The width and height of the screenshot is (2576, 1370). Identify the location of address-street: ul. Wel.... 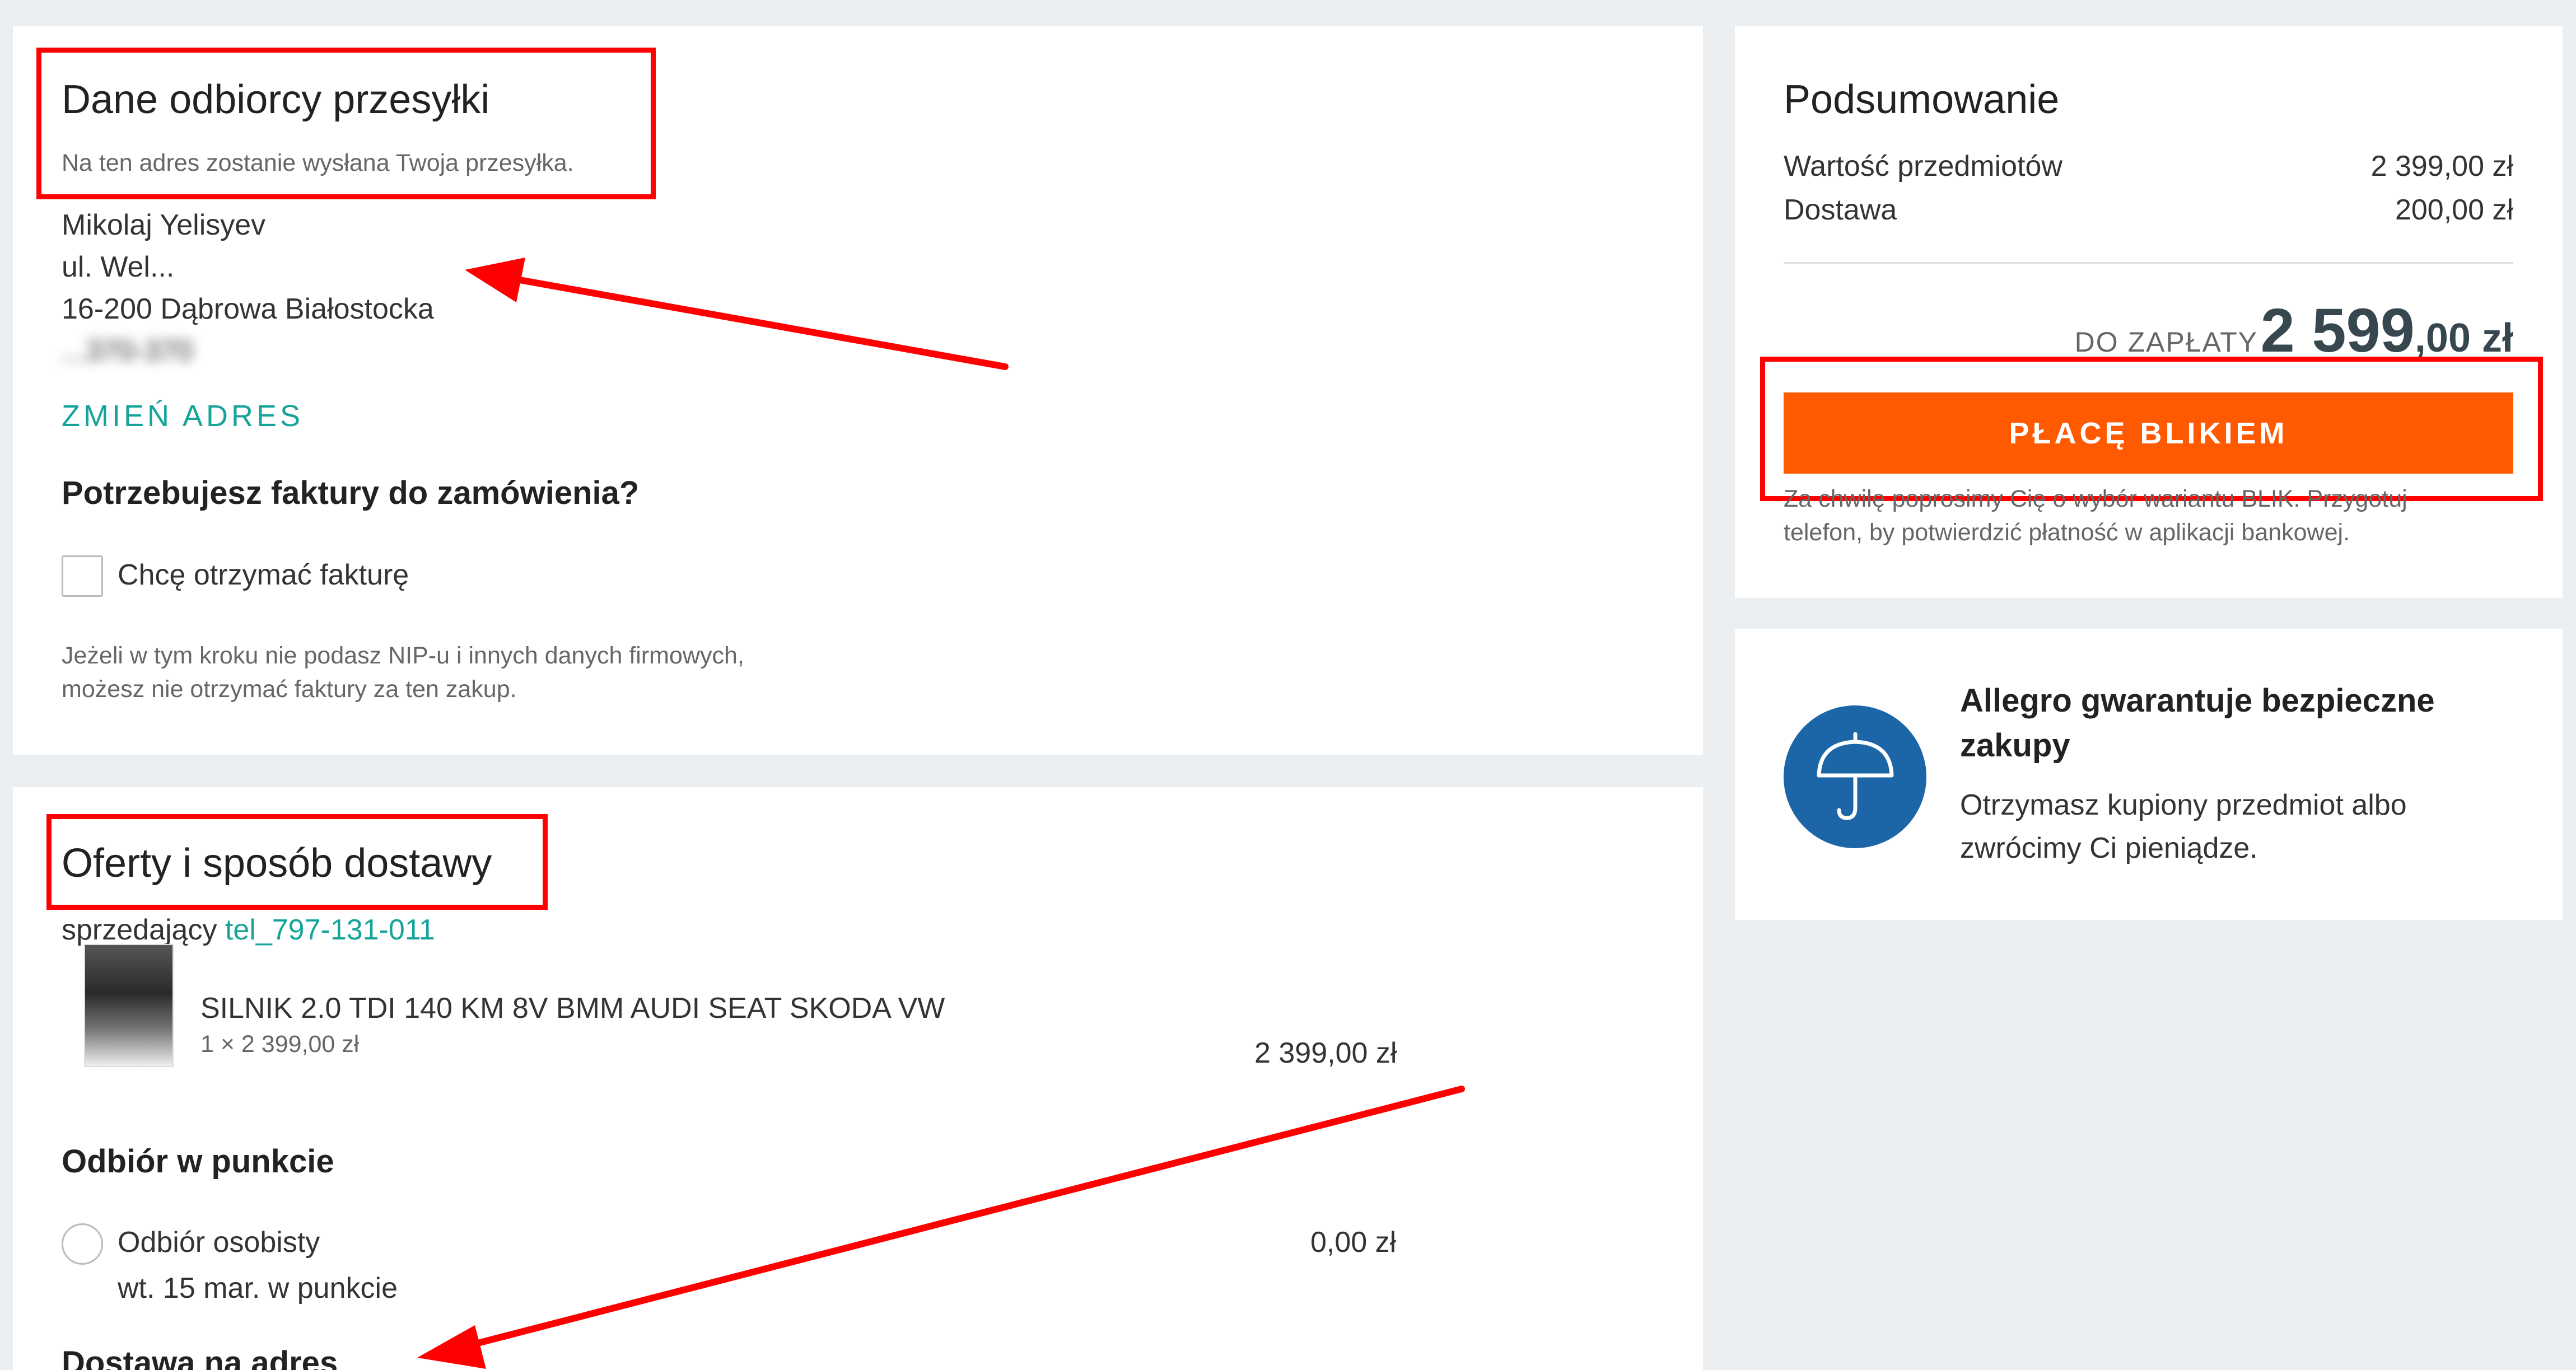
(119, 267).